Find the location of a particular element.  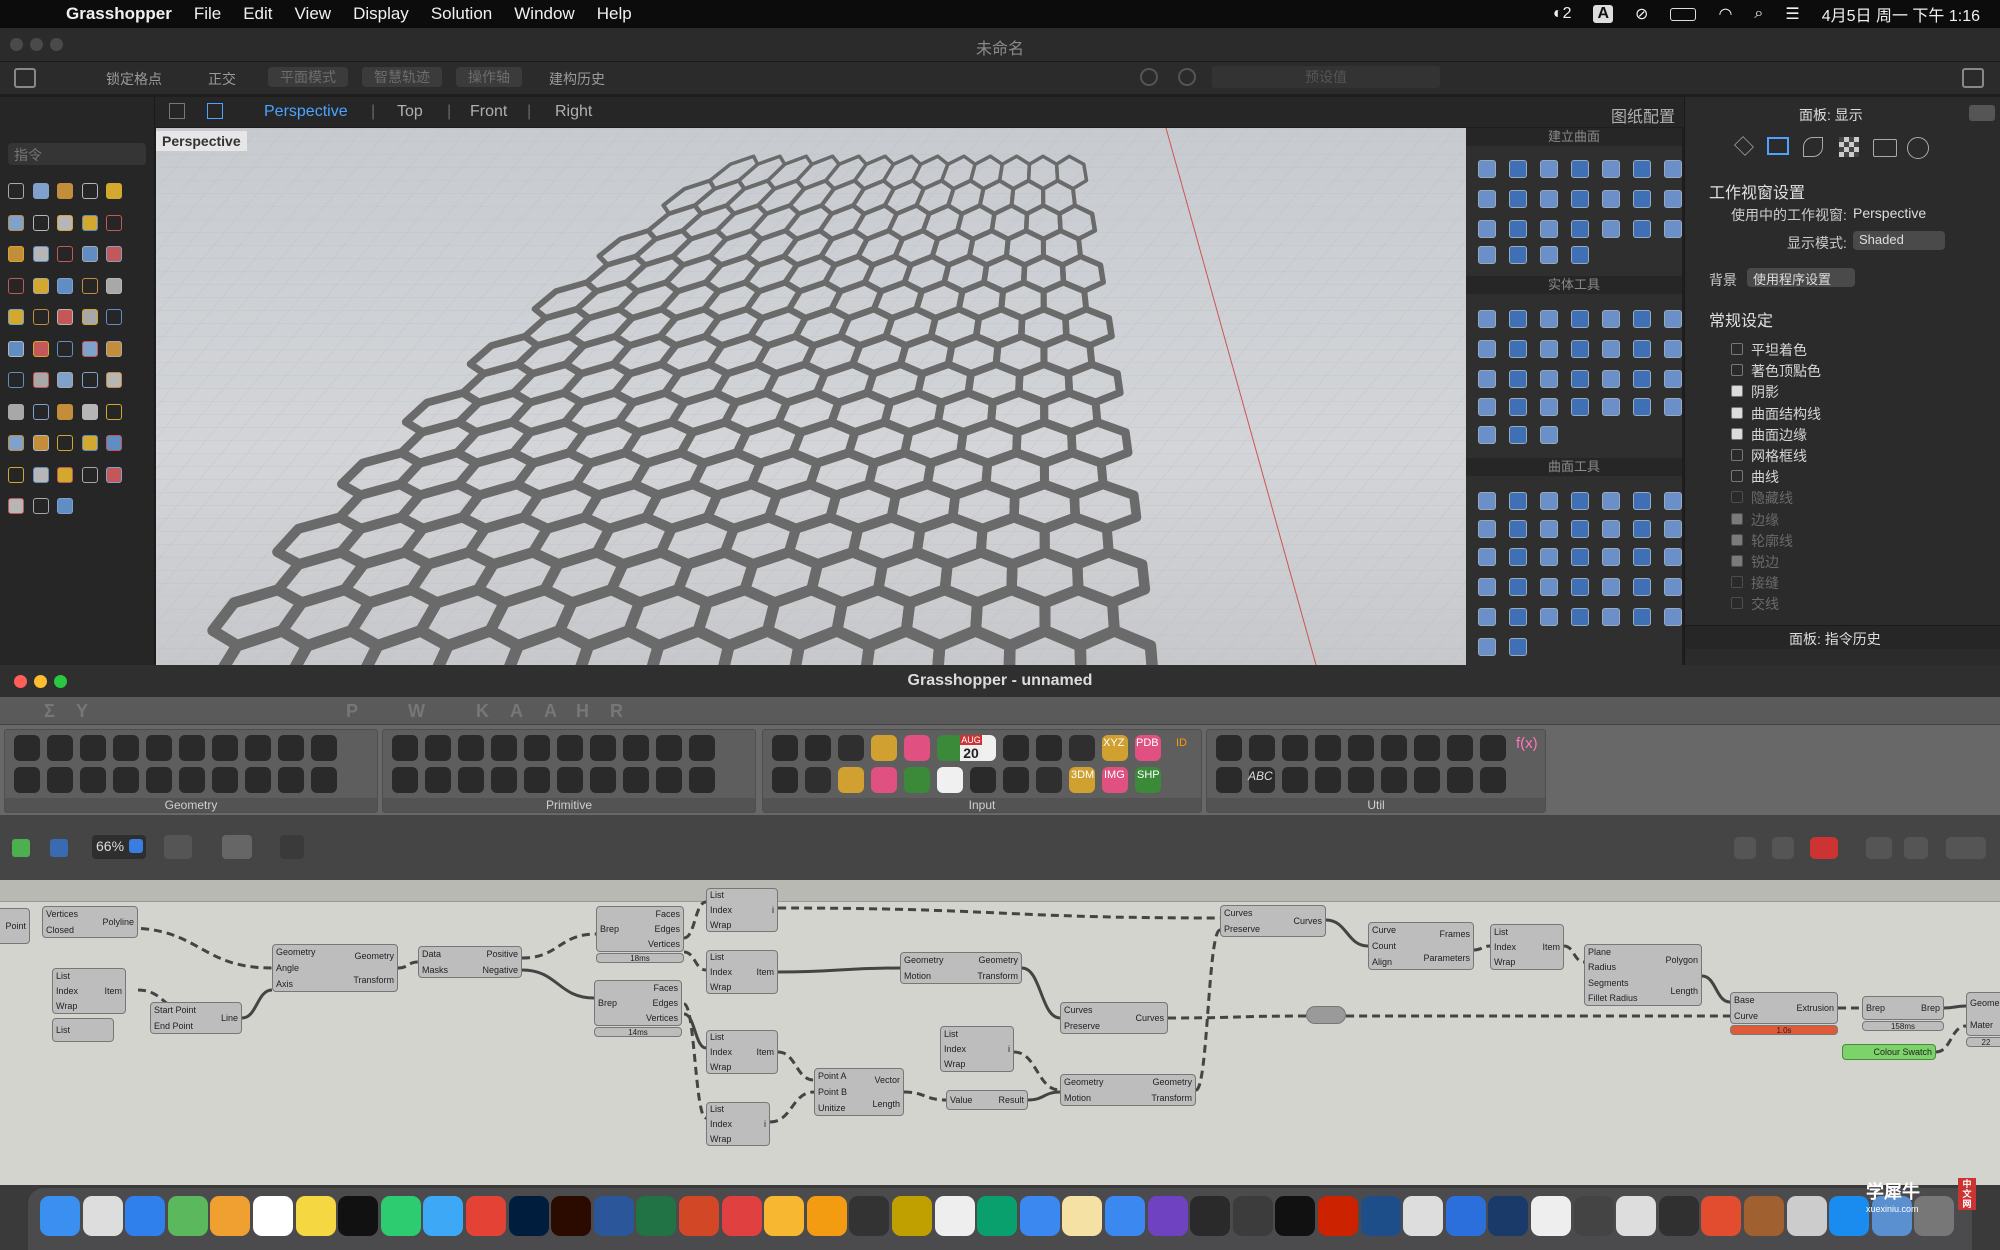

node-input-label: Masks is located at coordinates (435, 970).